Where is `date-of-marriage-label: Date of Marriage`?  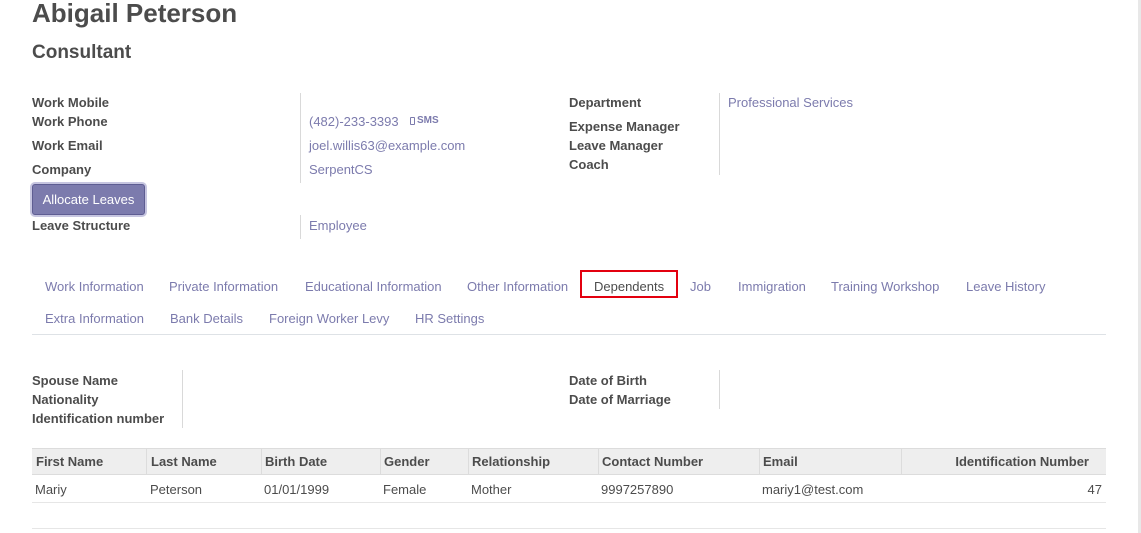 date-of-marriage-label: Date of Marriage is located at coordinates (620, 399).